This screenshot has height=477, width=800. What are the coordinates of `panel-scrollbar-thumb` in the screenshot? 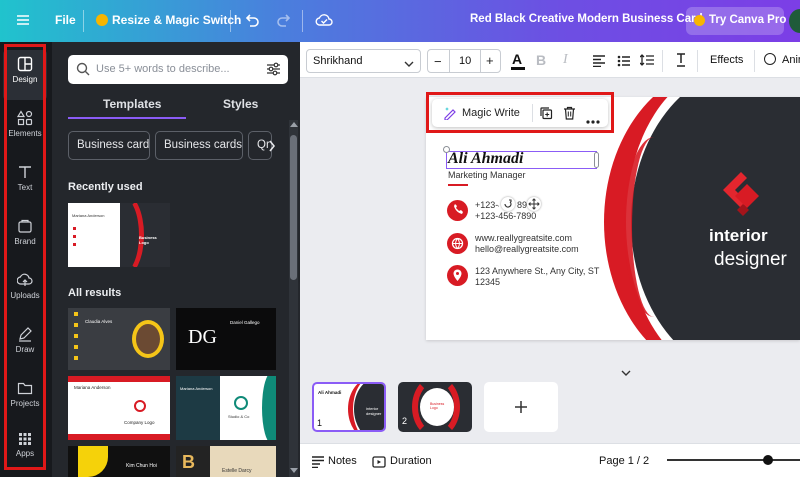 It's located at (293, 207).